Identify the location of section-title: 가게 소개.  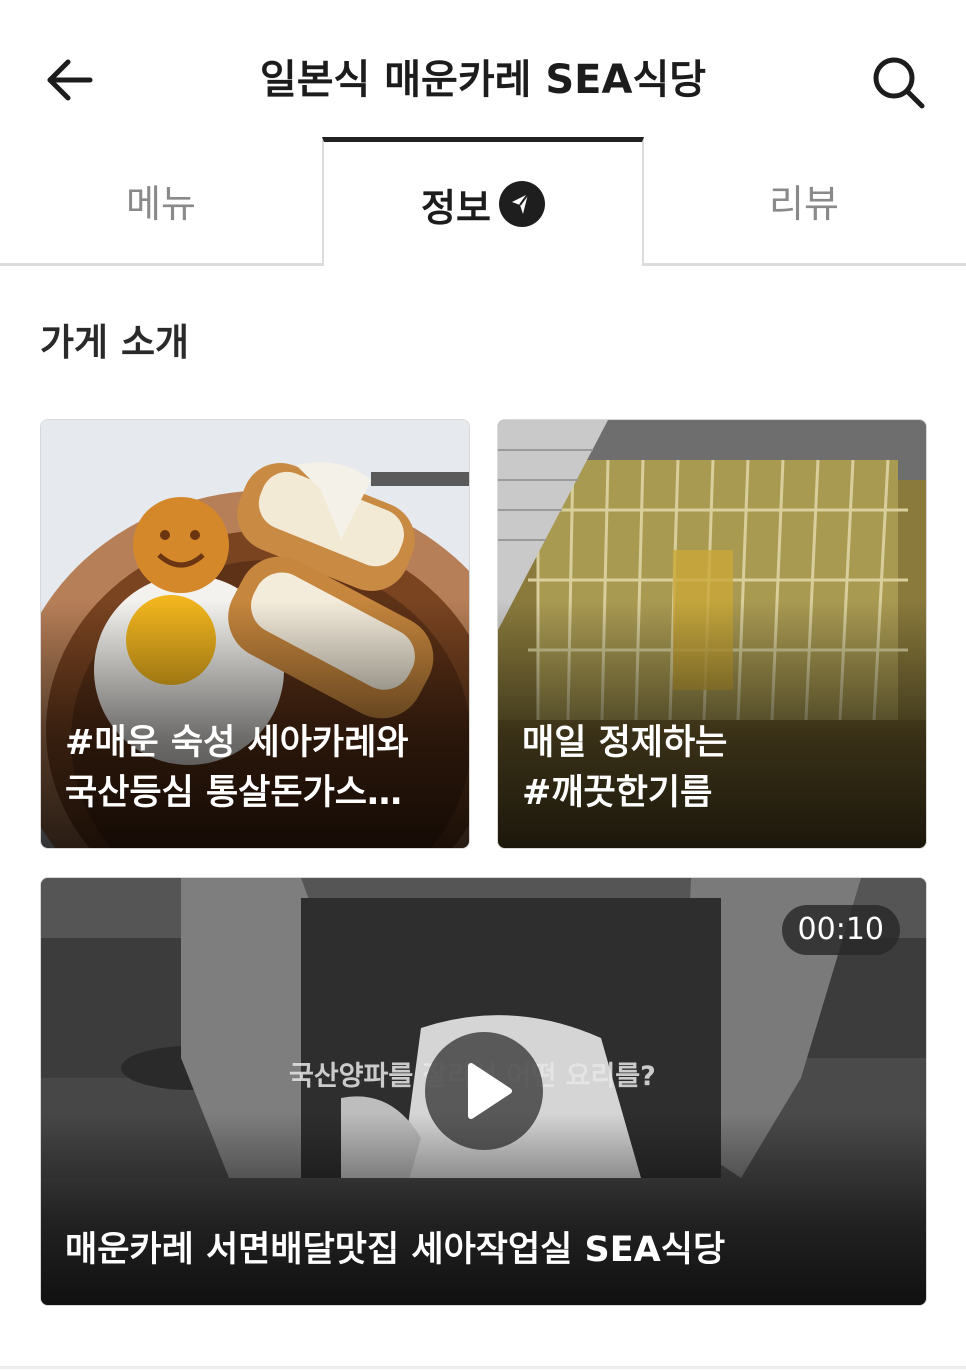
(115, 342).